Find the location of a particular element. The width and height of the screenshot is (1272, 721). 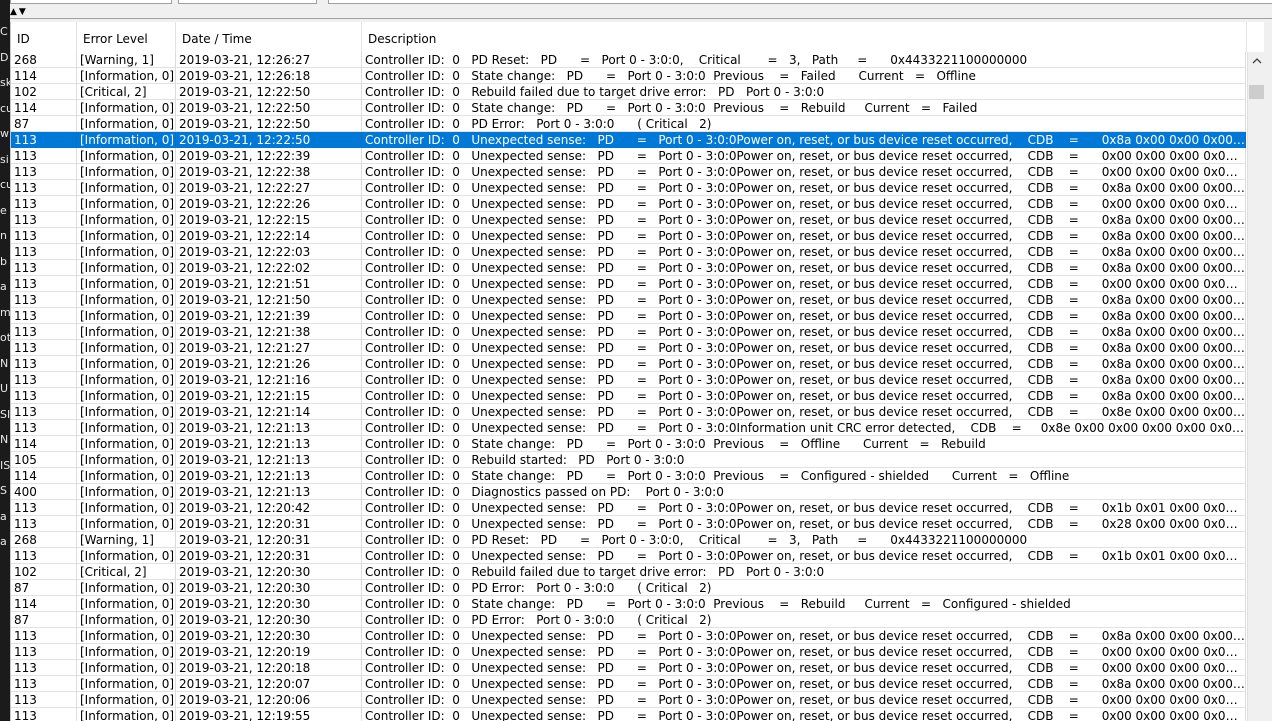

background-text-fragment: si is located at coordinates (4, 159).